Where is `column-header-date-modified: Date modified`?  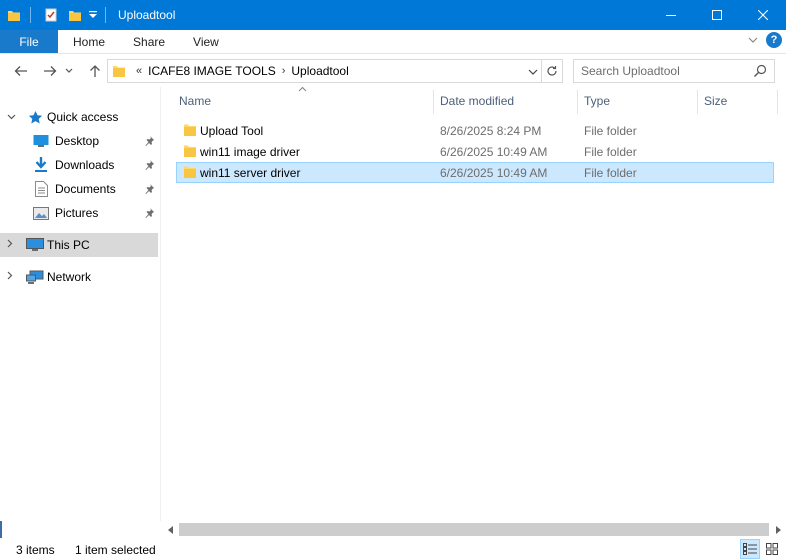 column-header-date-modified: Date modified is located at coordinates (506, 101).